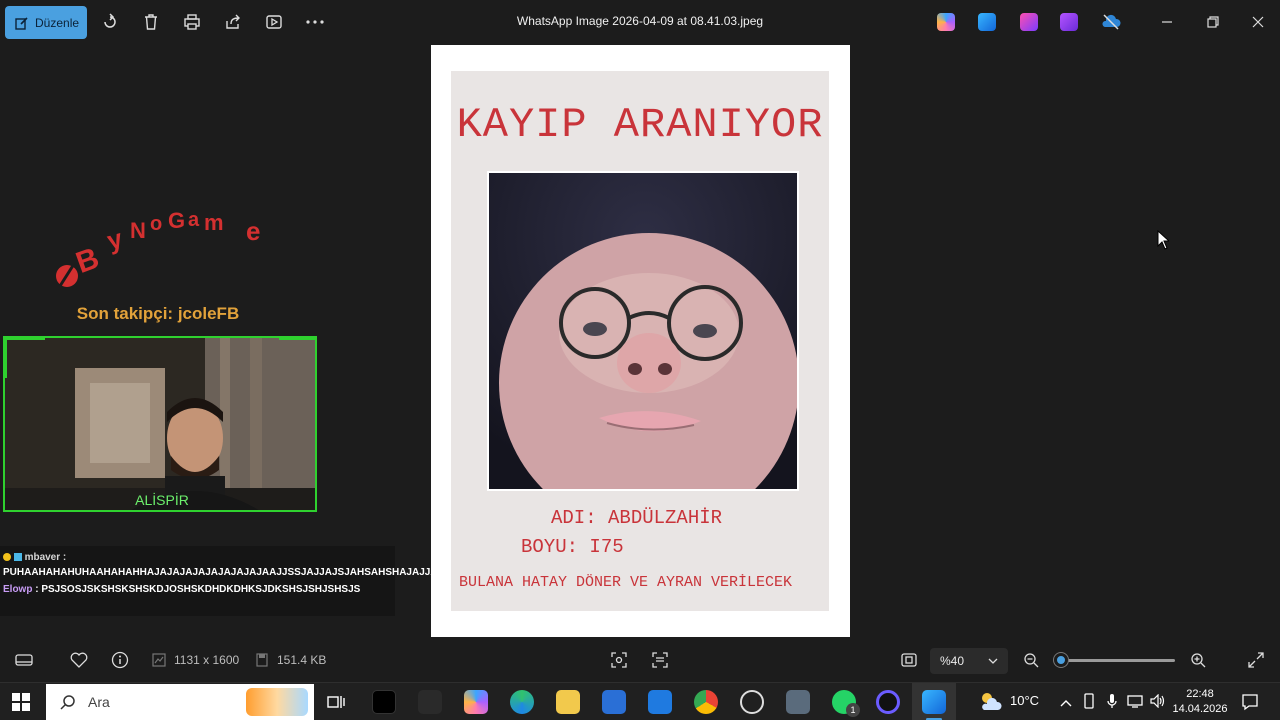 The width and height of the screenshot is (1280, 720). I want to click on mouse-cursor-icon, so click(1164, 242).